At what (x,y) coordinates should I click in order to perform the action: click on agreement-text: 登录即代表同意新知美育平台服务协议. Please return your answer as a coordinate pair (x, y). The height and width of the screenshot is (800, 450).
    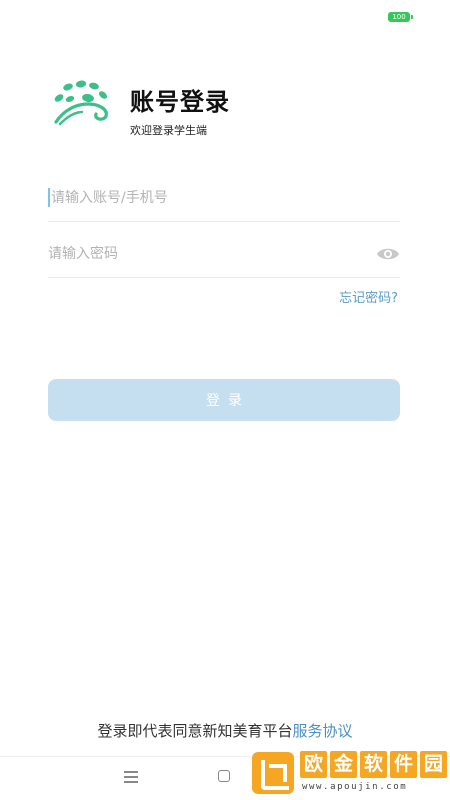
    Looking at the image, I should click on (225, 730).